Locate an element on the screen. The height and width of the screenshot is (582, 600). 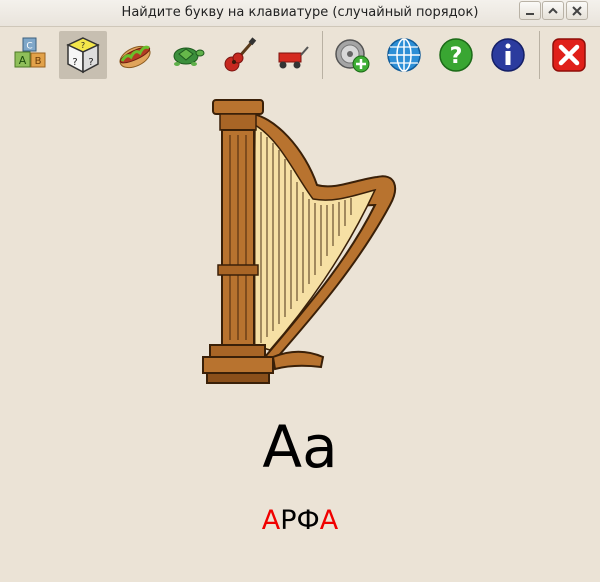
info-button is located at coordinates (508, 55).